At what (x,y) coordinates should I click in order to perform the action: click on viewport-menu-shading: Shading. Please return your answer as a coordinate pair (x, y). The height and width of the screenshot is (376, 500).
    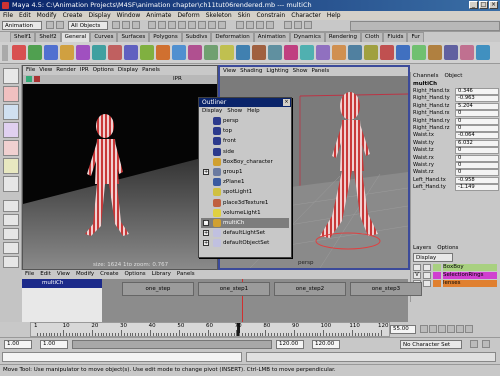
    Looking at the image, I should click on (251, 71).